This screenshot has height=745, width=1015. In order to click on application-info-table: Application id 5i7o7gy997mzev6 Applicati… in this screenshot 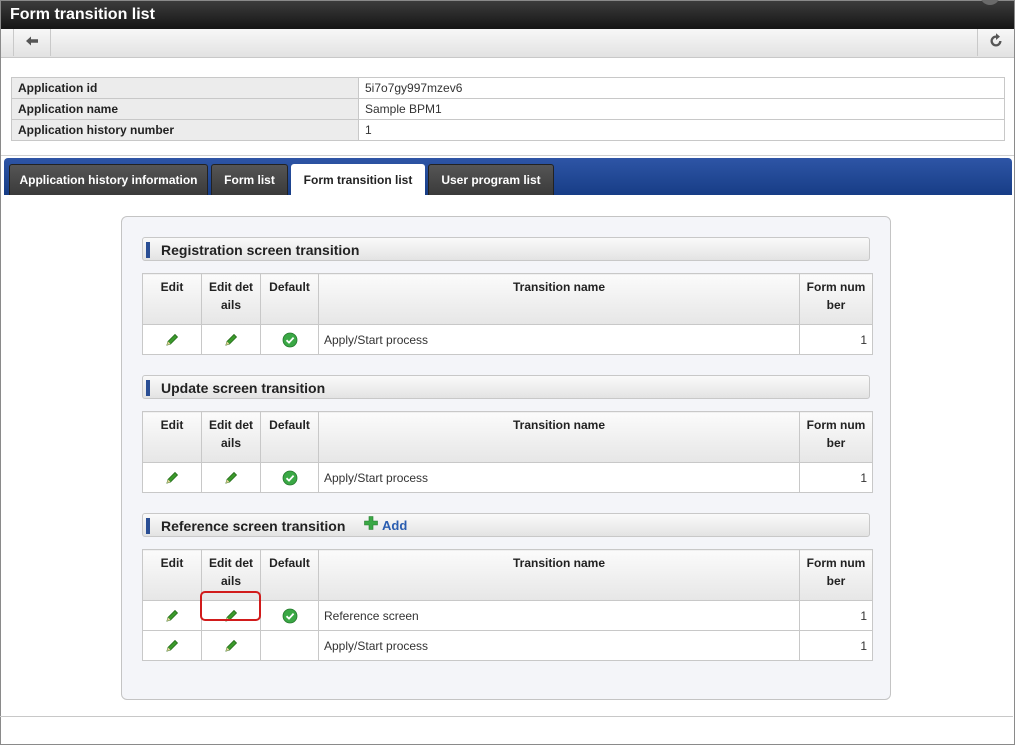, I will do `click(508, 109)`.